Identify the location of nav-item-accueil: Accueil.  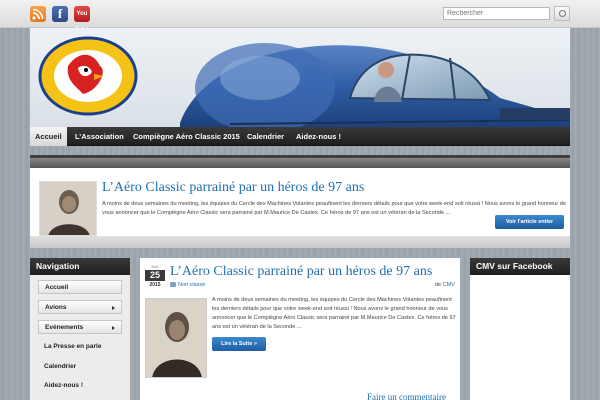
(48, 136).